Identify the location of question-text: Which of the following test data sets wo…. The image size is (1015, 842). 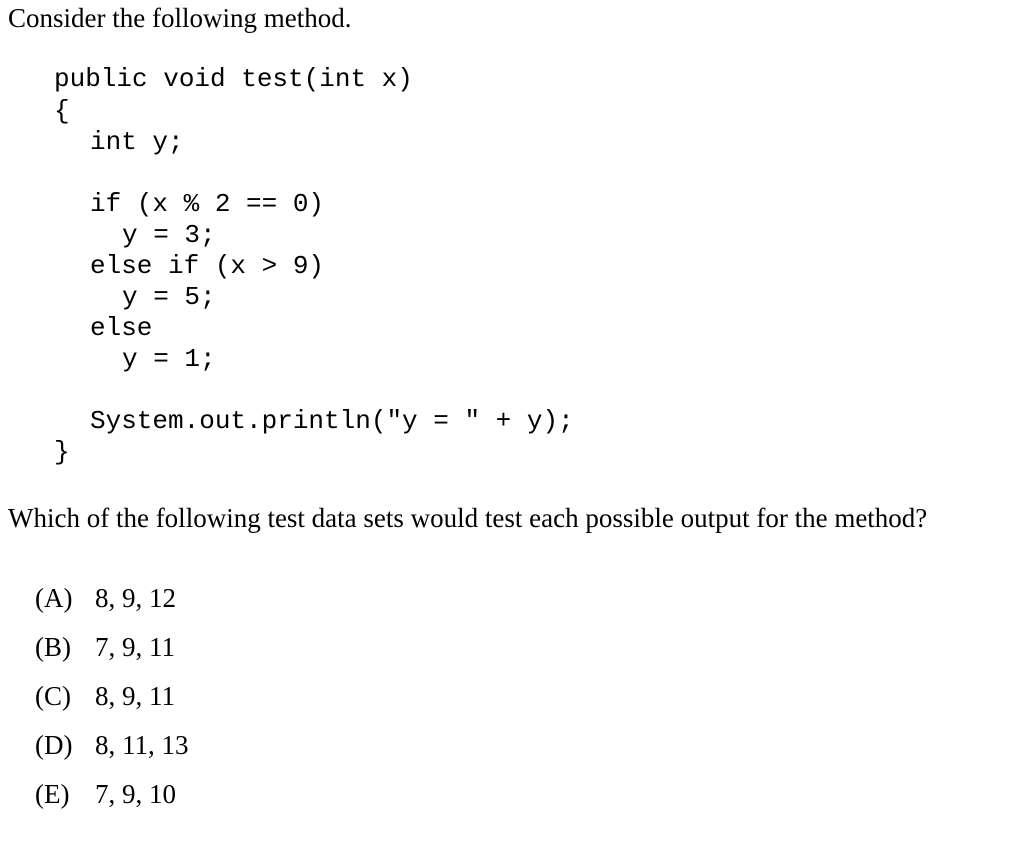
(468, 518).